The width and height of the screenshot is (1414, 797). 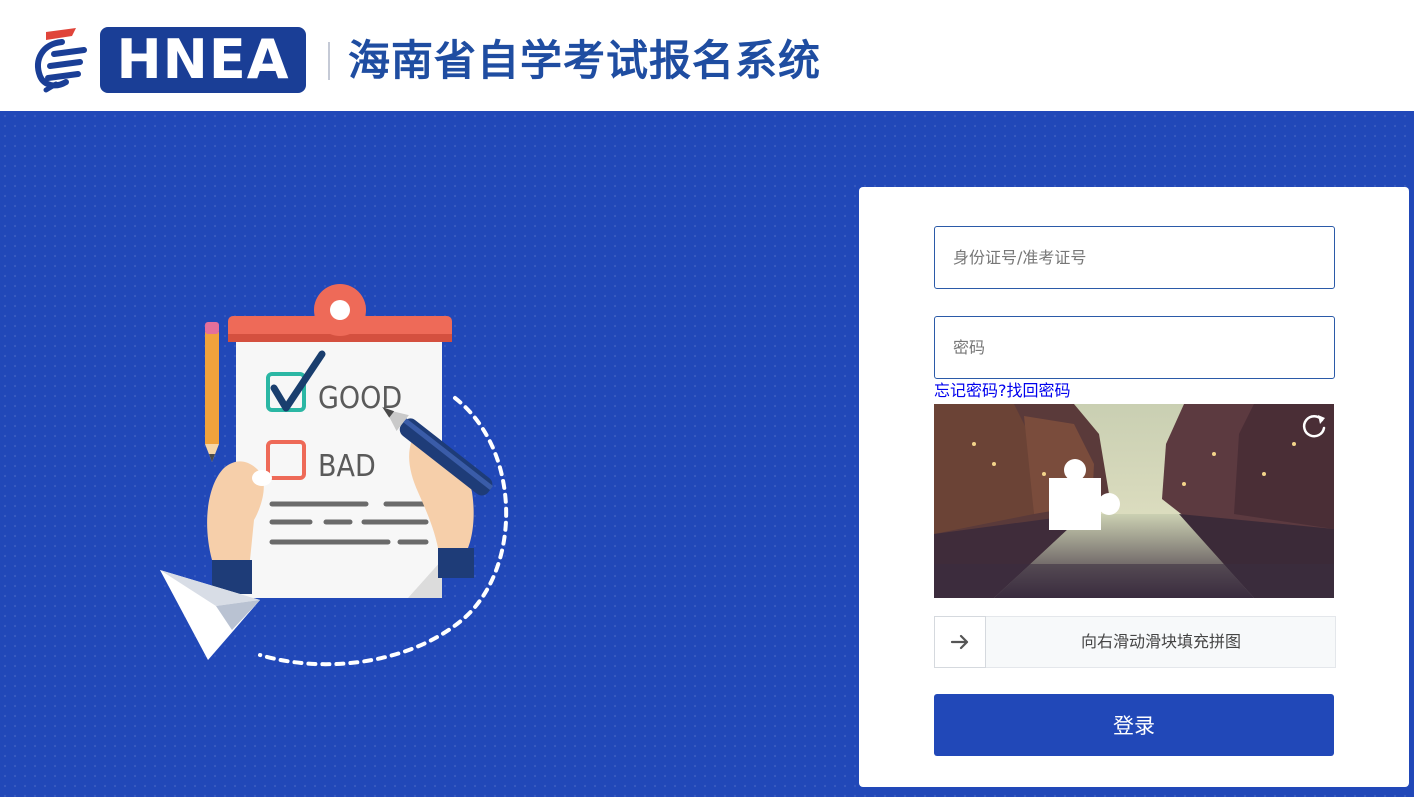 I want to click on site-title: 海南省自学考试报名系统, so click(x=585, y=60).